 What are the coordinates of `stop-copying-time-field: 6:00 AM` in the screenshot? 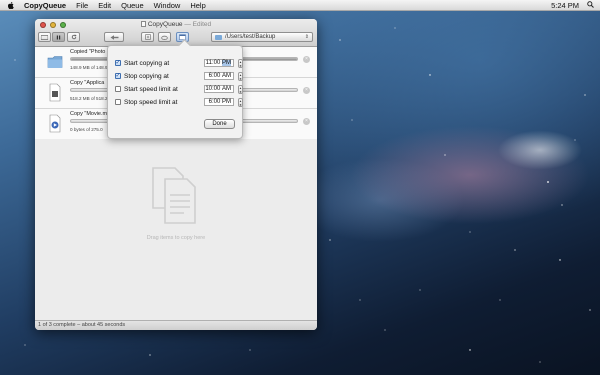 It's located at (219, 76).